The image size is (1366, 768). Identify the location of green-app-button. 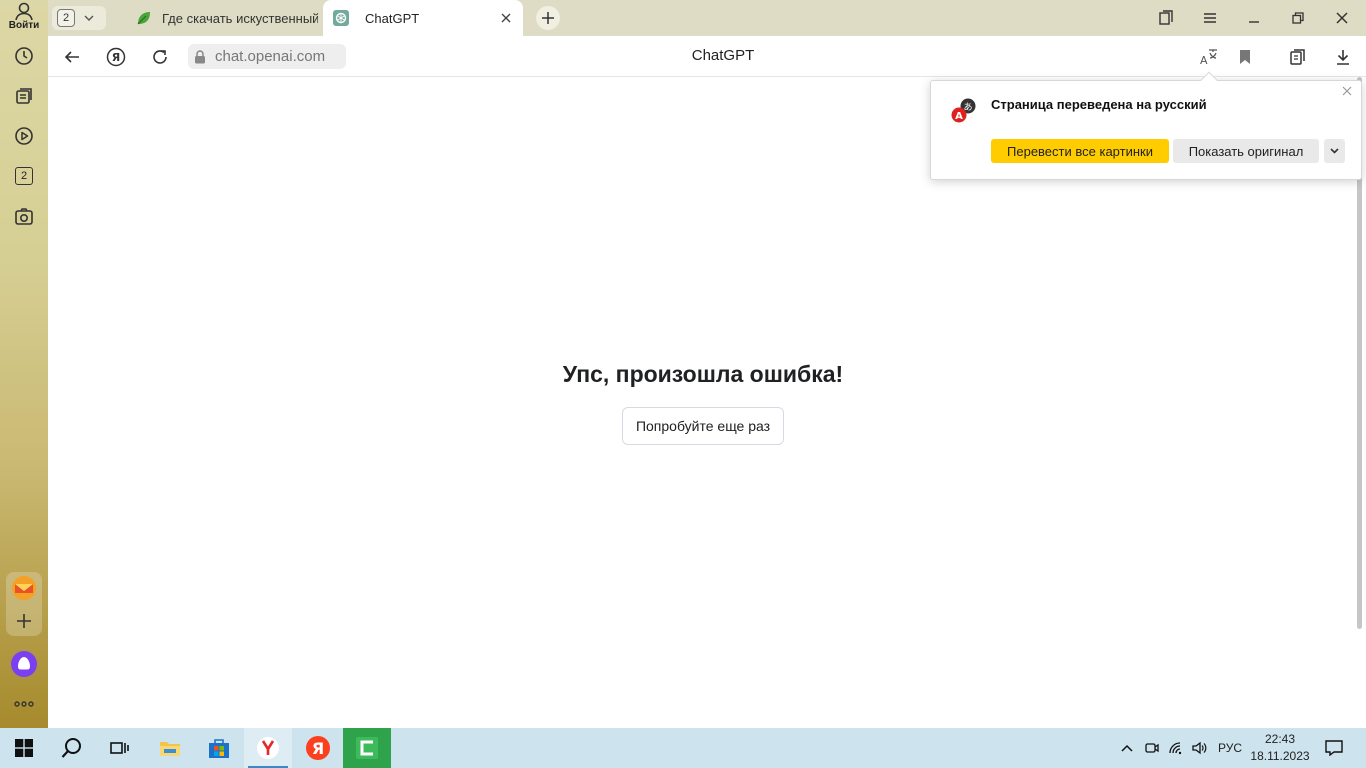
(367, 748).